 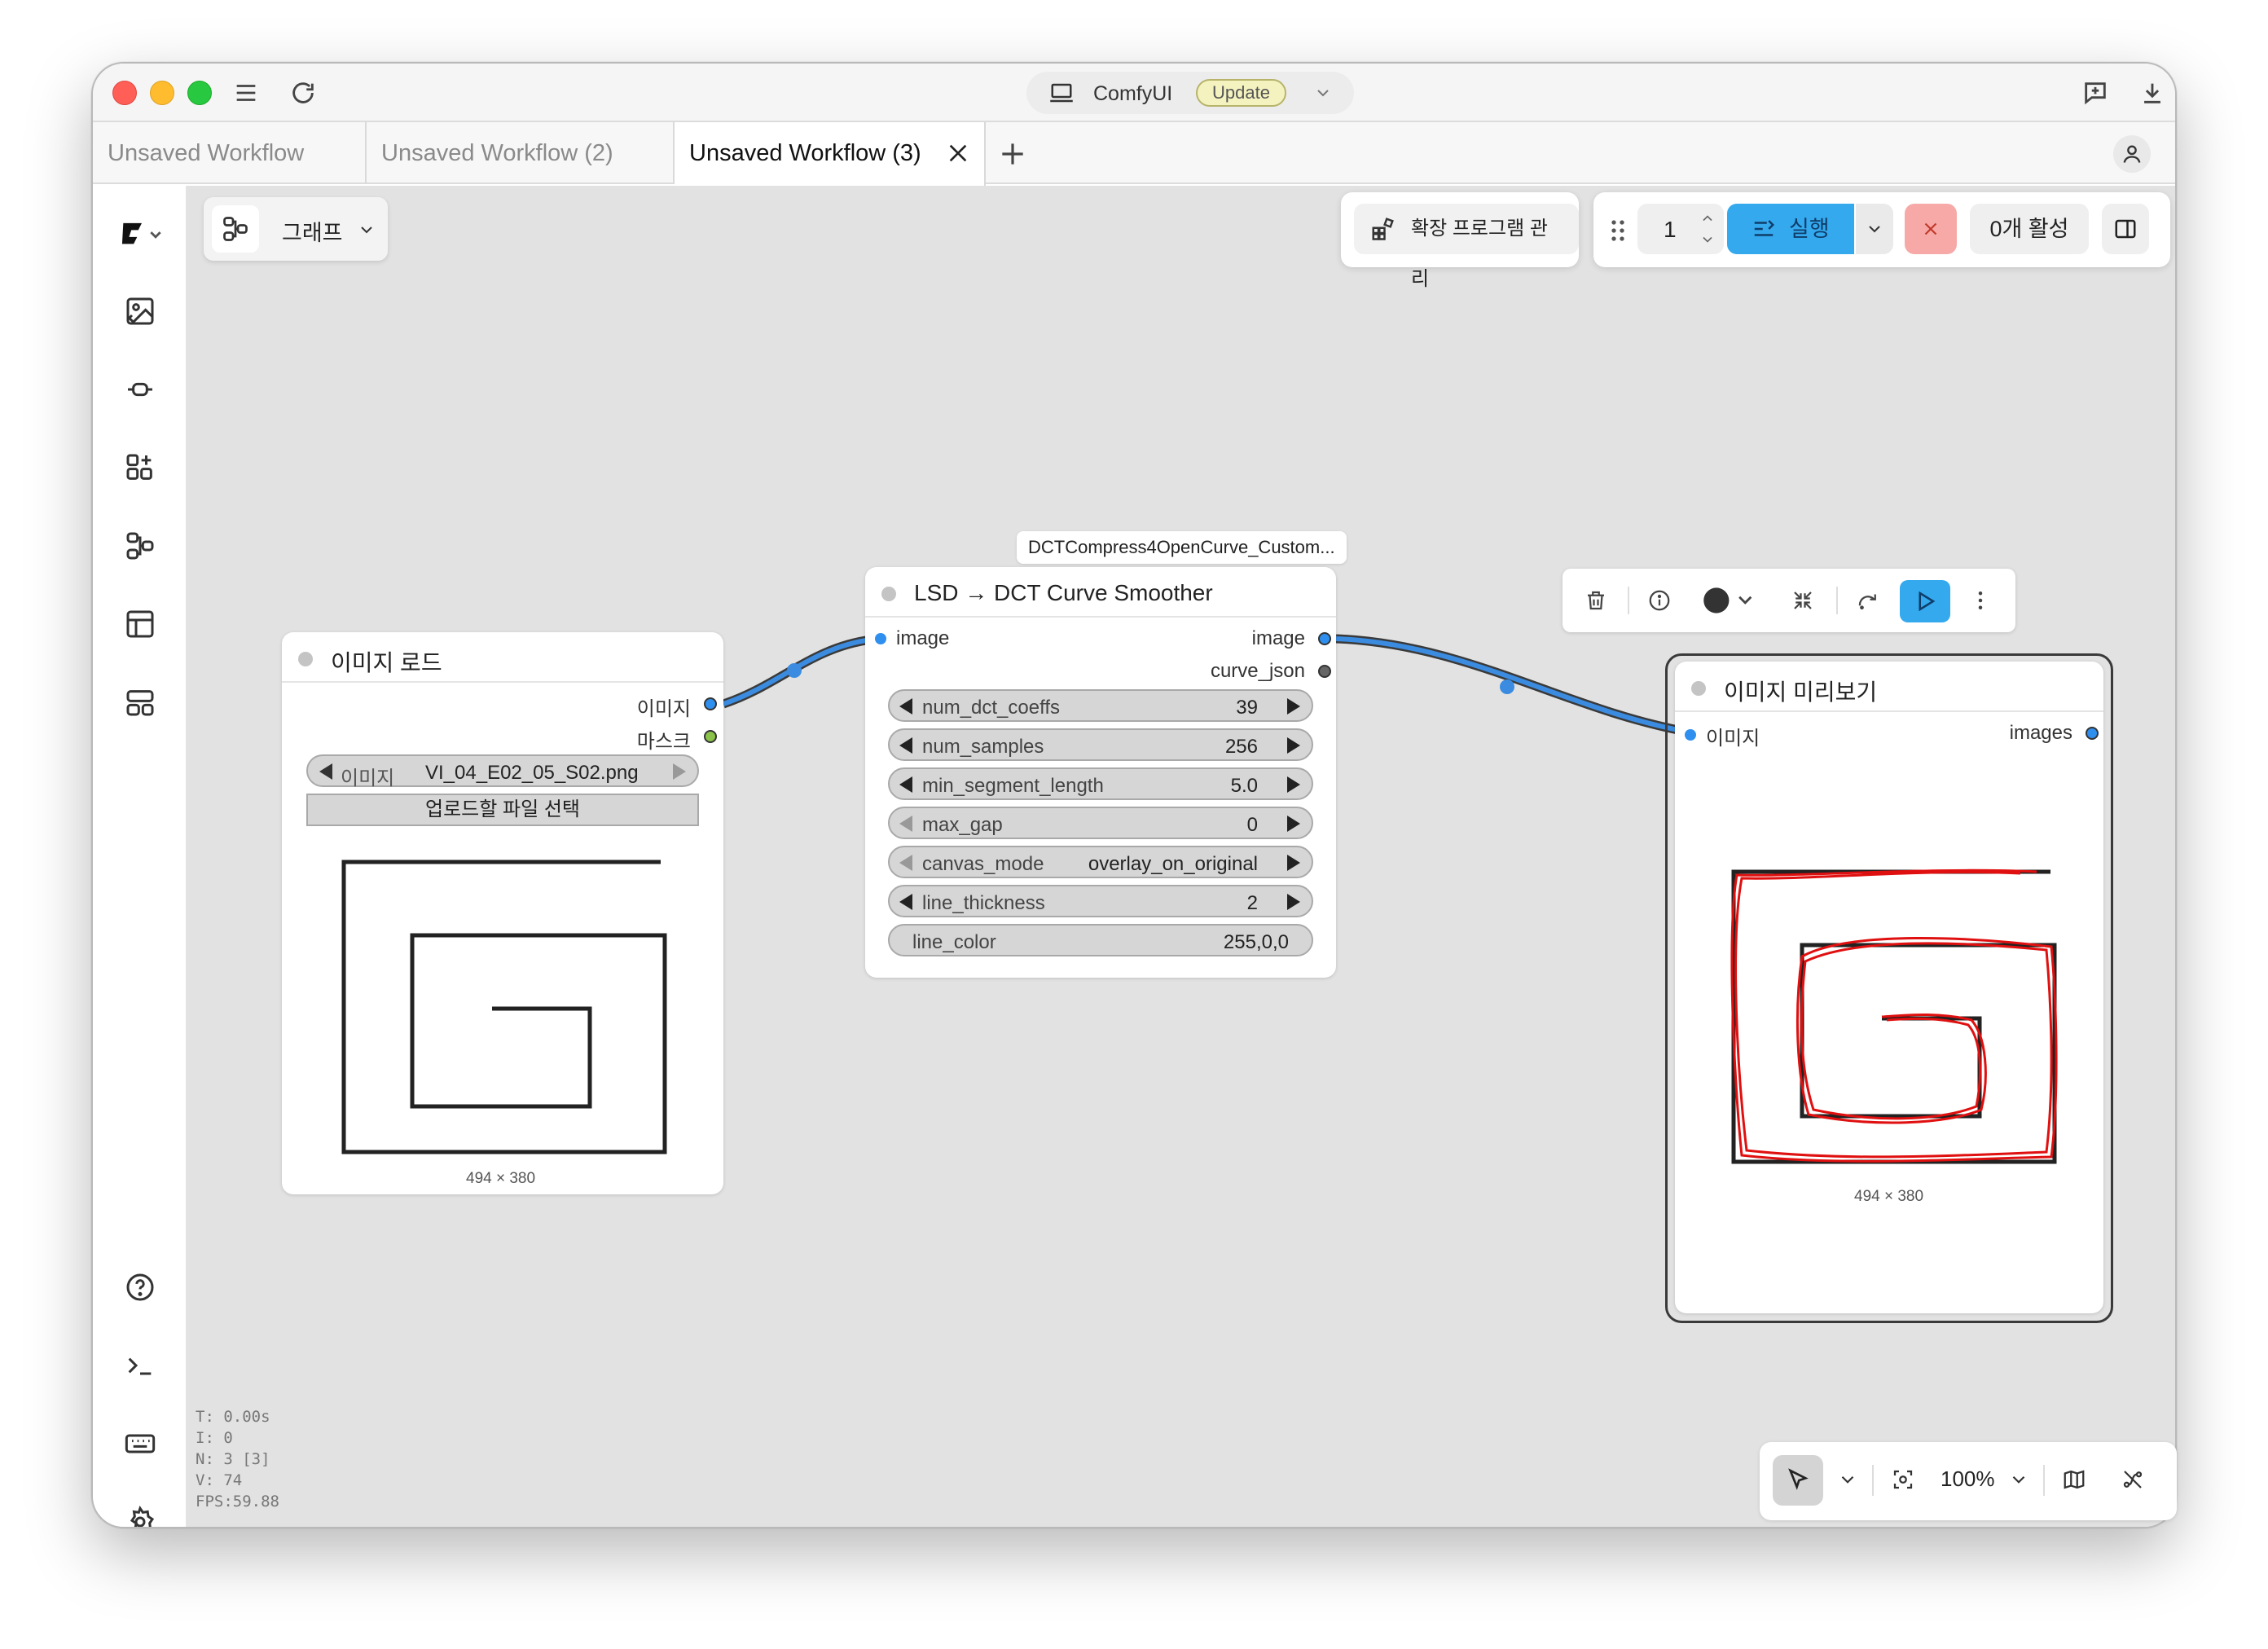 I want to click on run-panel: 1 실행 0개 활성, so click(x=1881, y=229).